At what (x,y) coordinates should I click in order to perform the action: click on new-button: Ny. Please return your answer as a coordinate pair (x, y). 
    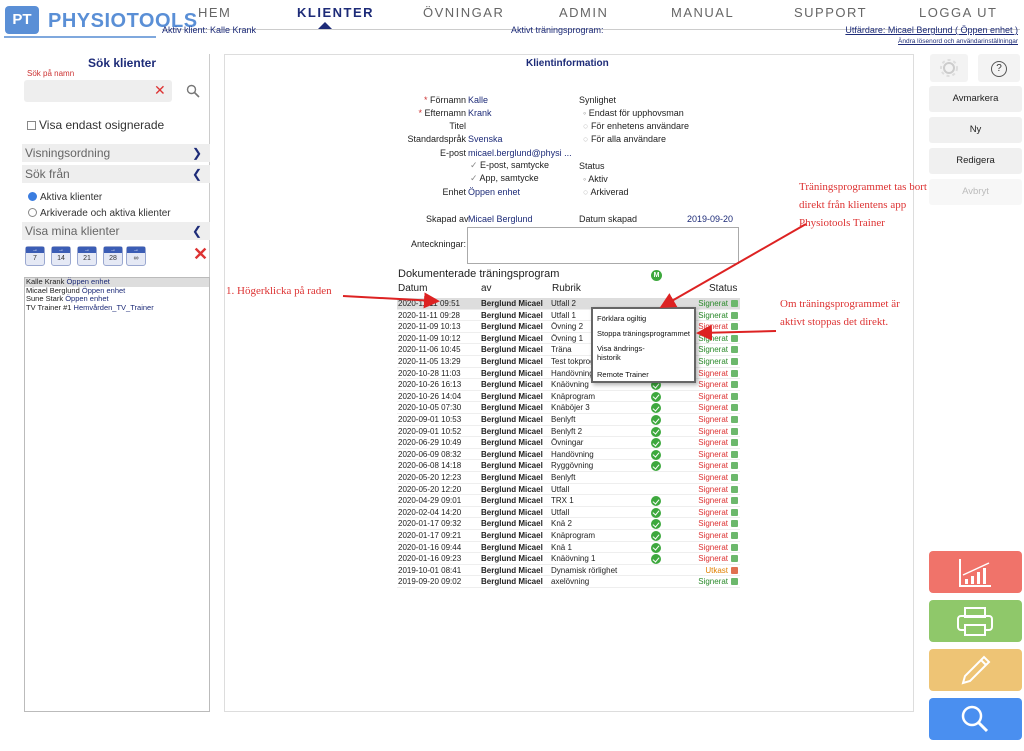
    Looking at the image, I should click on (975, 130).